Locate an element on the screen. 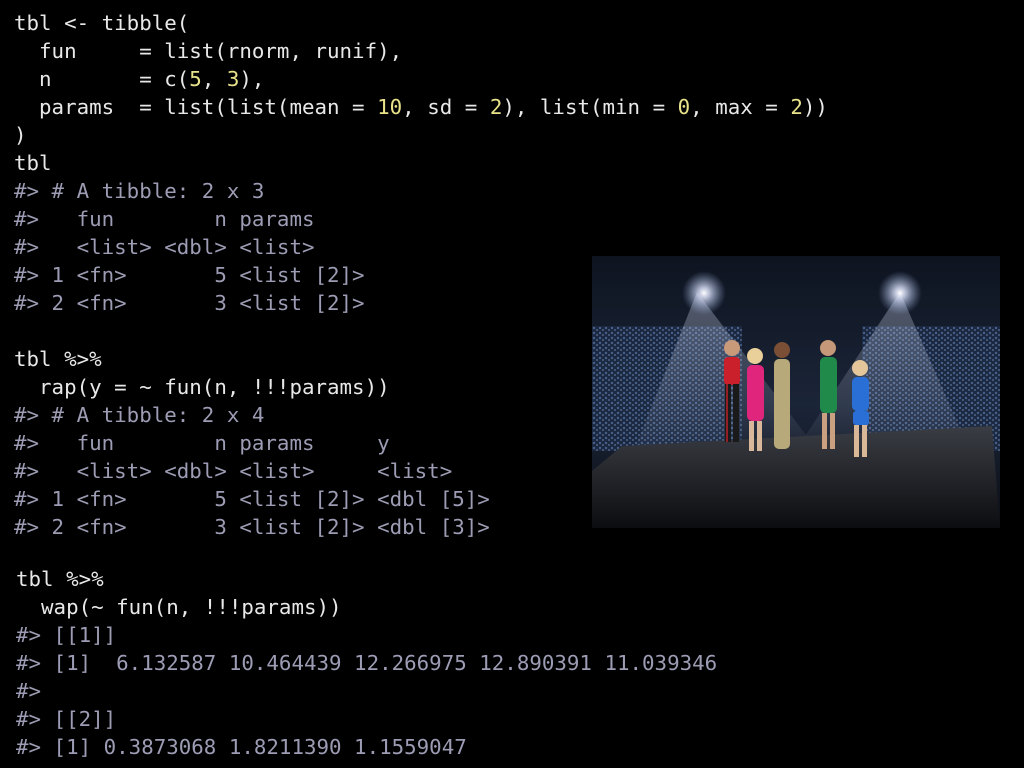 This screenshot has width=1024, height=768. output-line: #> # A tibble: 2 x 3 is located at coordinates (421, 191).